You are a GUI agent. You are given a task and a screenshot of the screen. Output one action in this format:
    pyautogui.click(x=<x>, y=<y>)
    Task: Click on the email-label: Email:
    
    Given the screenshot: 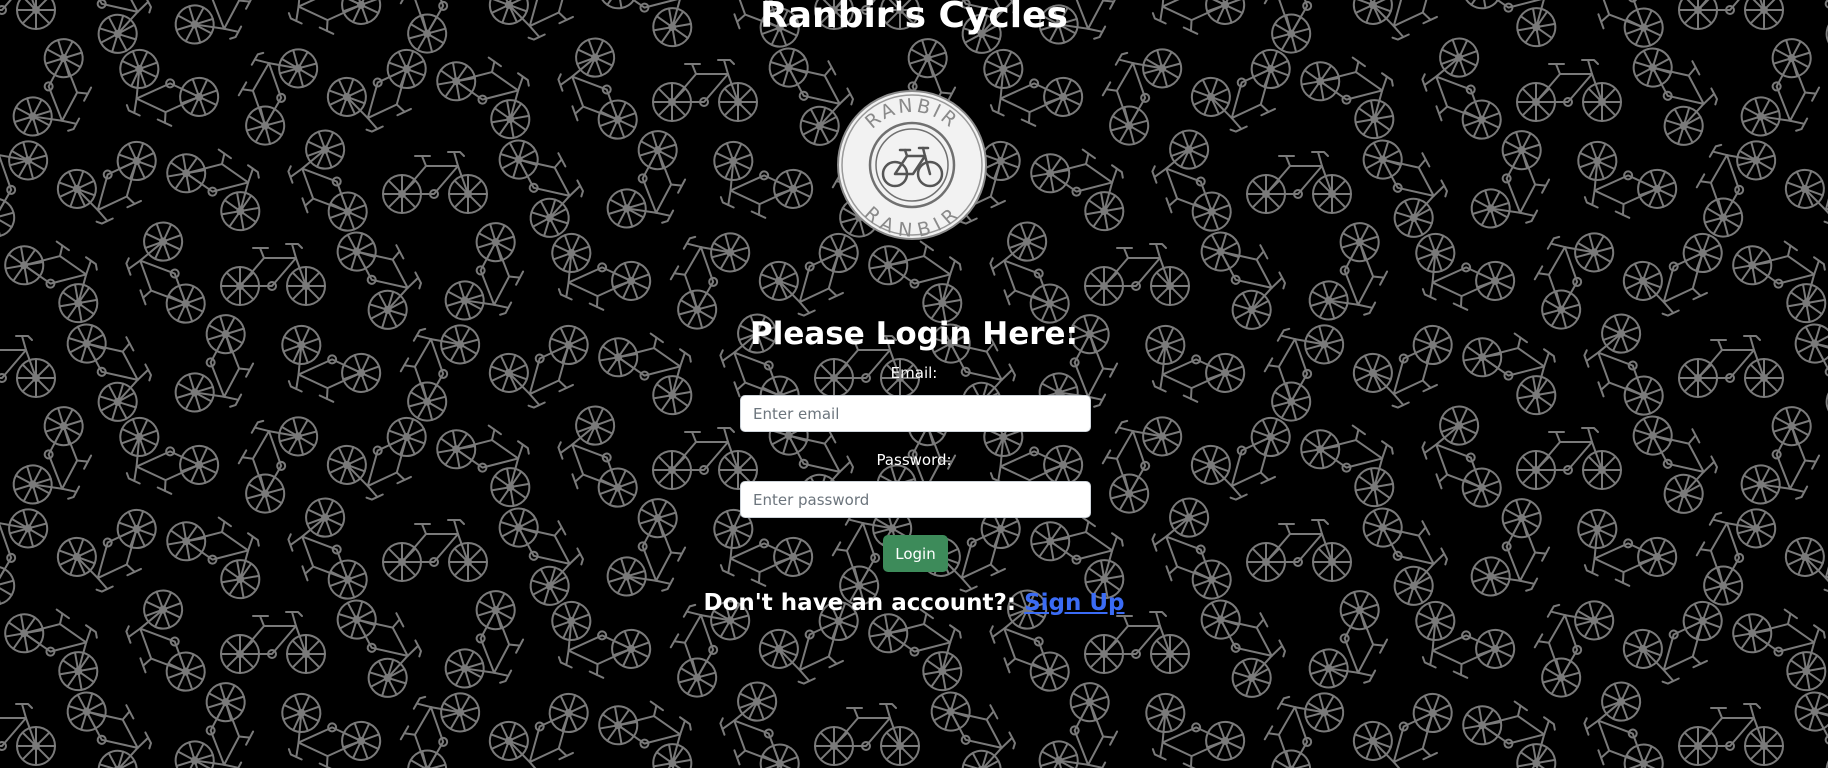 What is the action you would take?
    pyautogui.click(x=914, y=373)
    